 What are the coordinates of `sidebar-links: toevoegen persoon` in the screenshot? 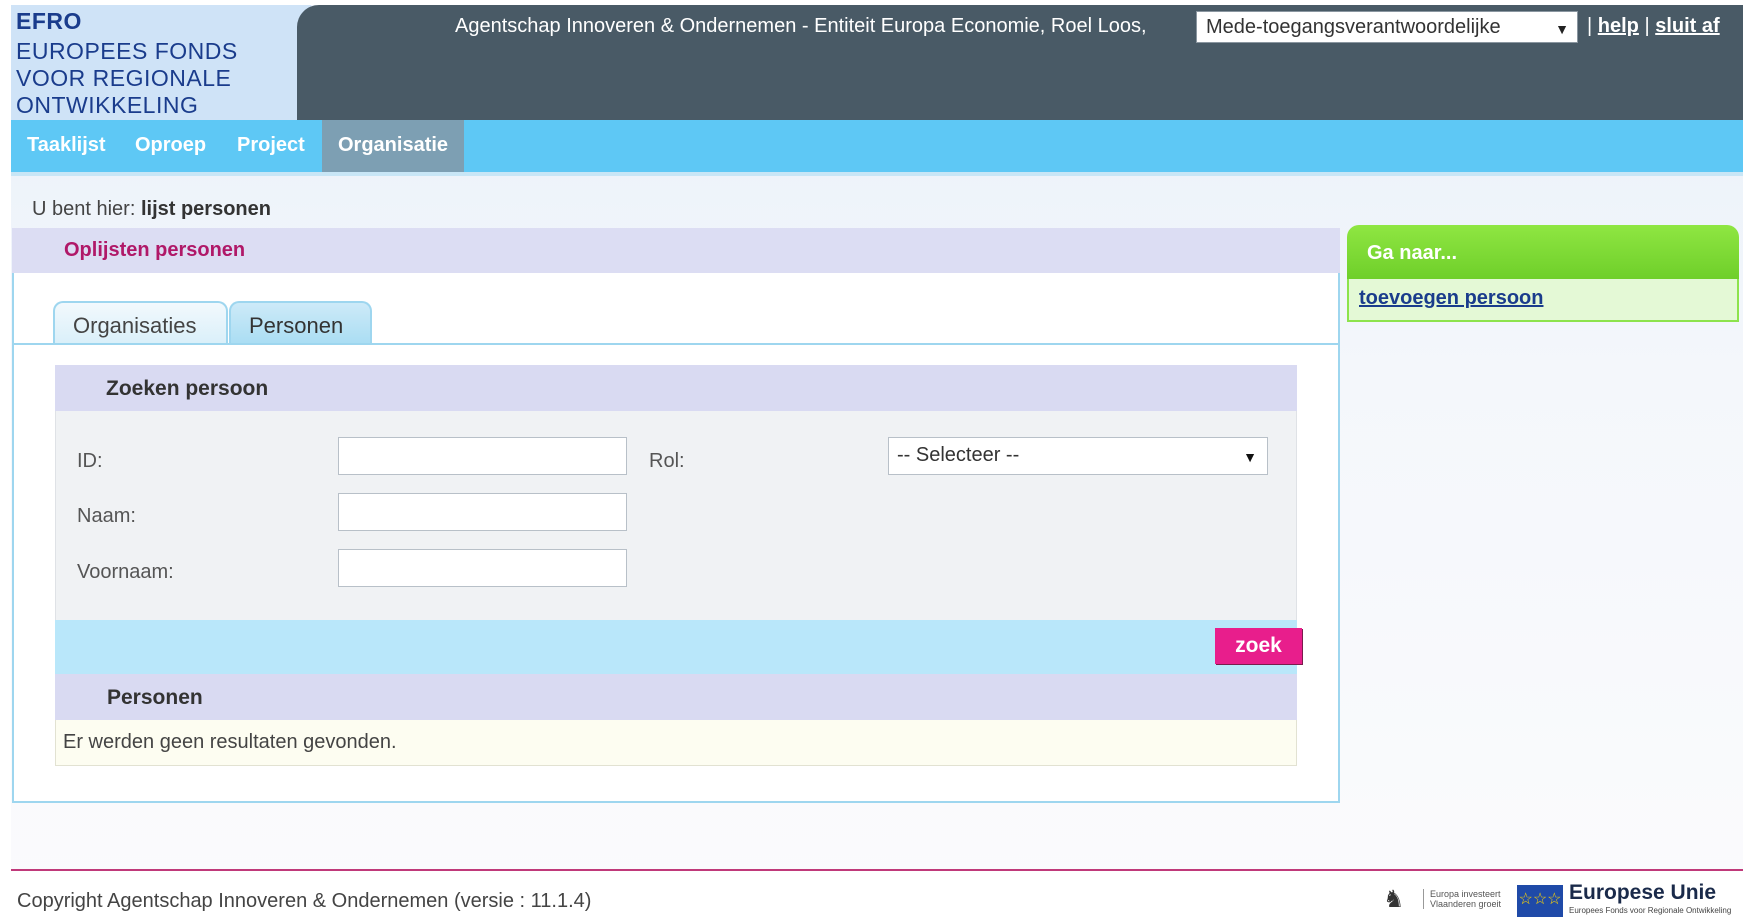 It's located at (1543, 300).